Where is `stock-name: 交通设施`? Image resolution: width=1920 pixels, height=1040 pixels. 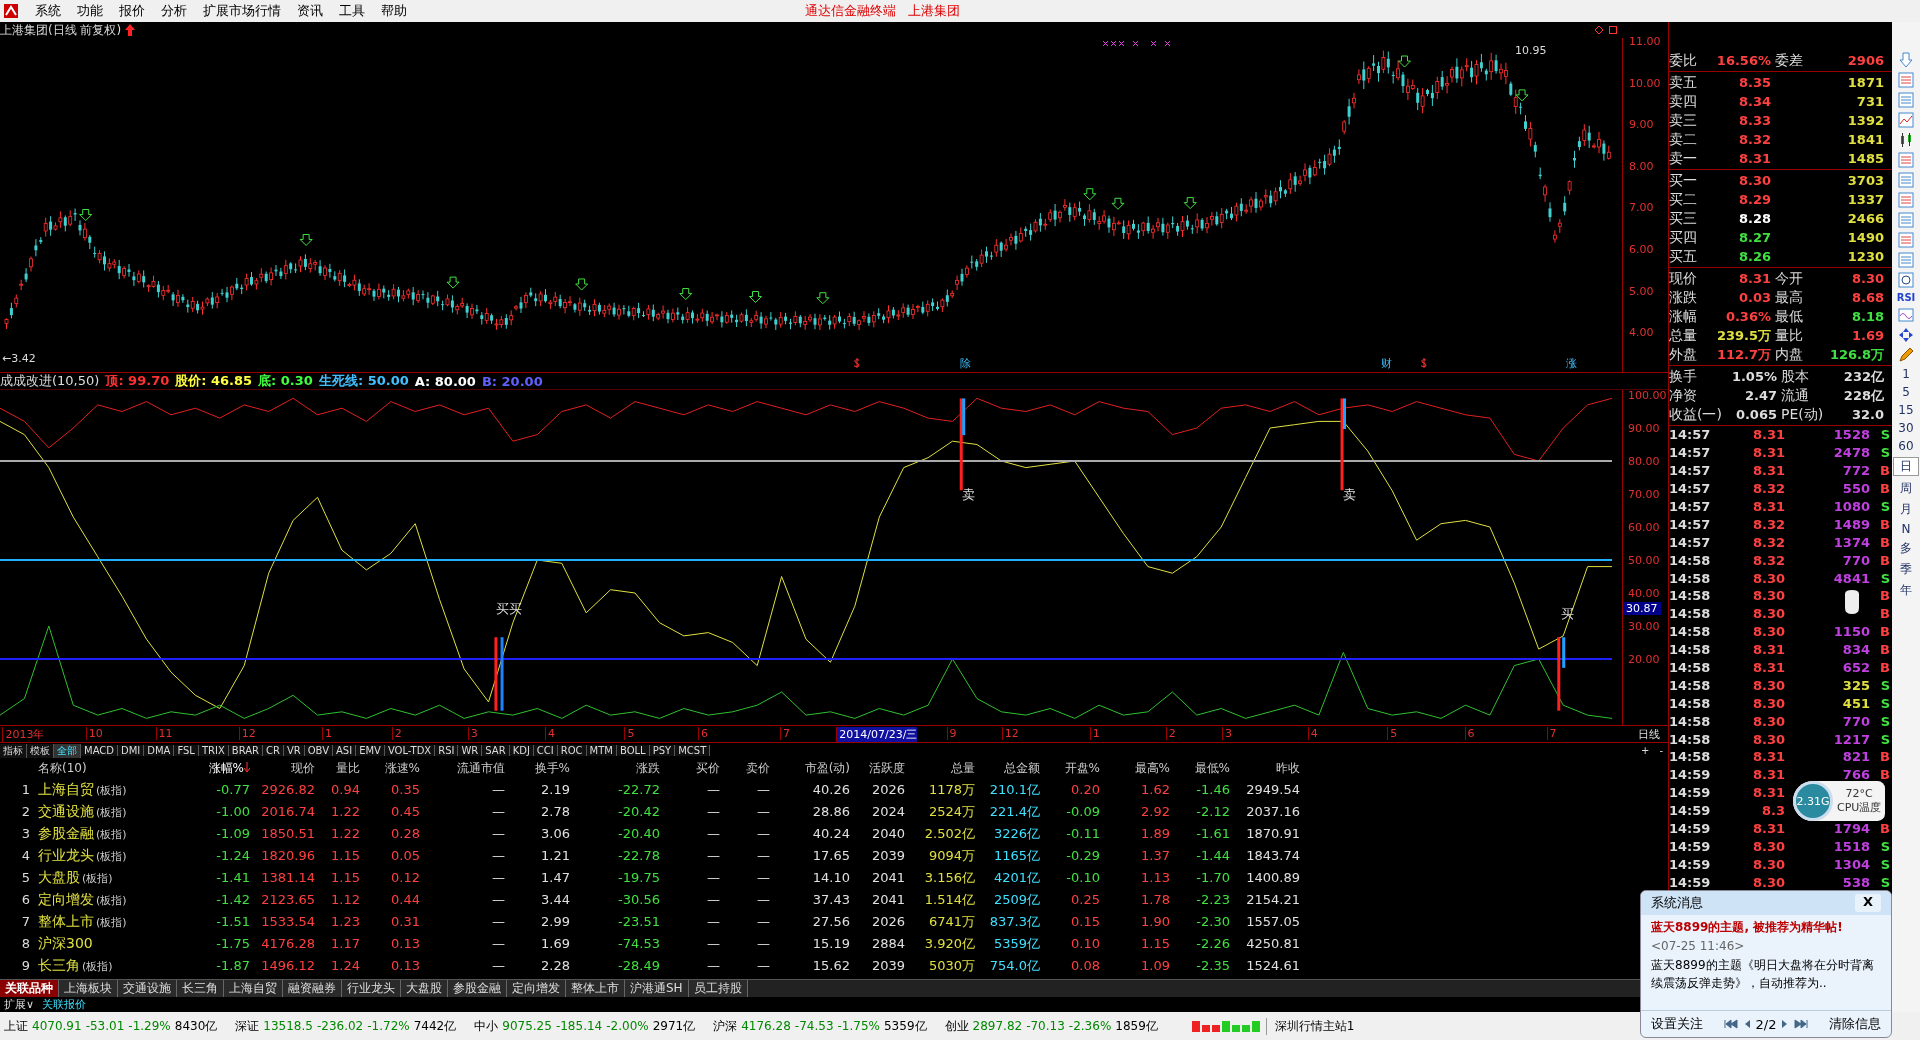
stock-name: 交通设施 is located at coordinates (66, 811).